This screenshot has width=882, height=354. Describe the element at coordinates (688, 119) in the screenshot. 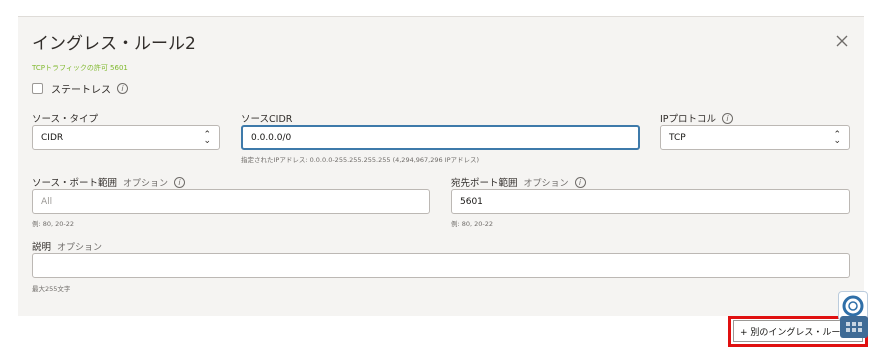

I see `ip-protocol-label-text: IPプロトコル` at that location.